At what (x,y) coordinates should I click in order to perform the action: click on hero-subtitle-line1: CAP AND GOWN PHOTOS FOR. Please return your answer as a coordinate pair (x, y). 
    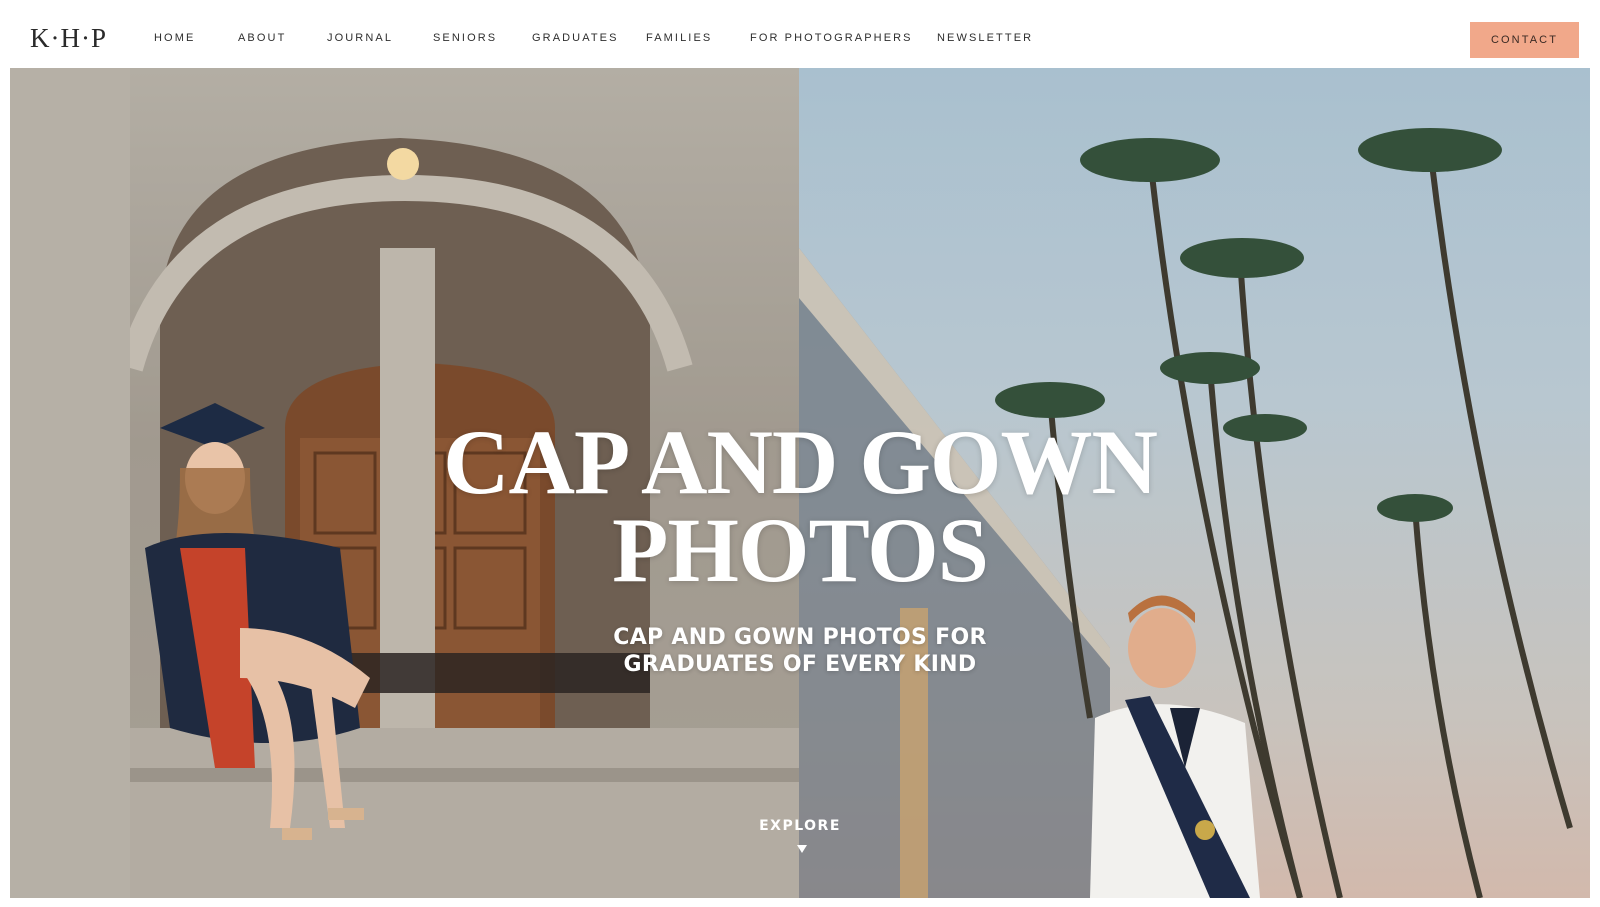
    Looking at the image, I should click on (800, 637).